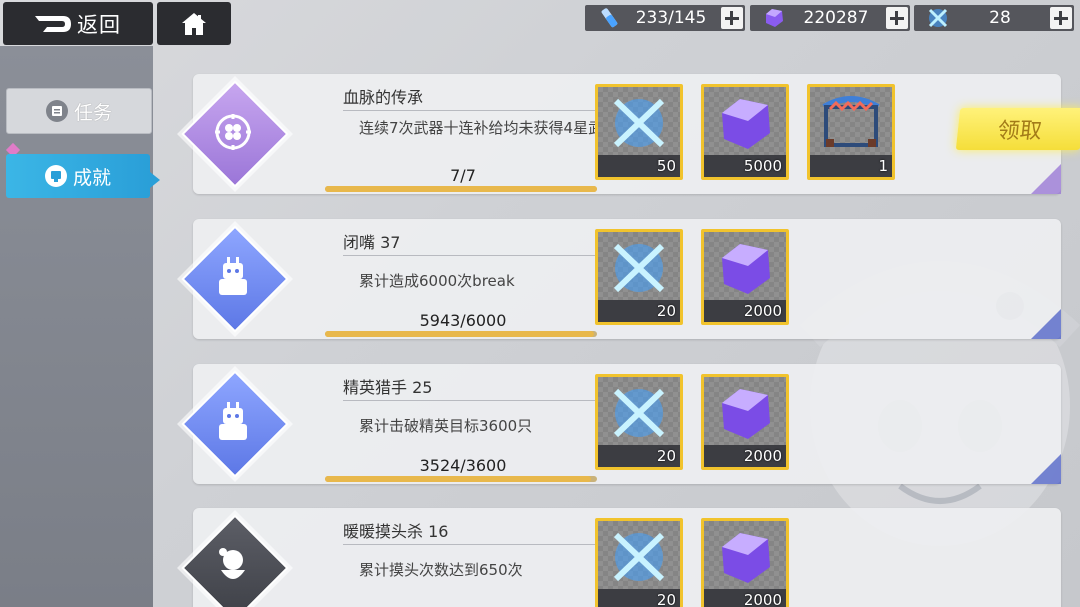  I want to click on progress-text: 3524/3600, so click(463, 465).